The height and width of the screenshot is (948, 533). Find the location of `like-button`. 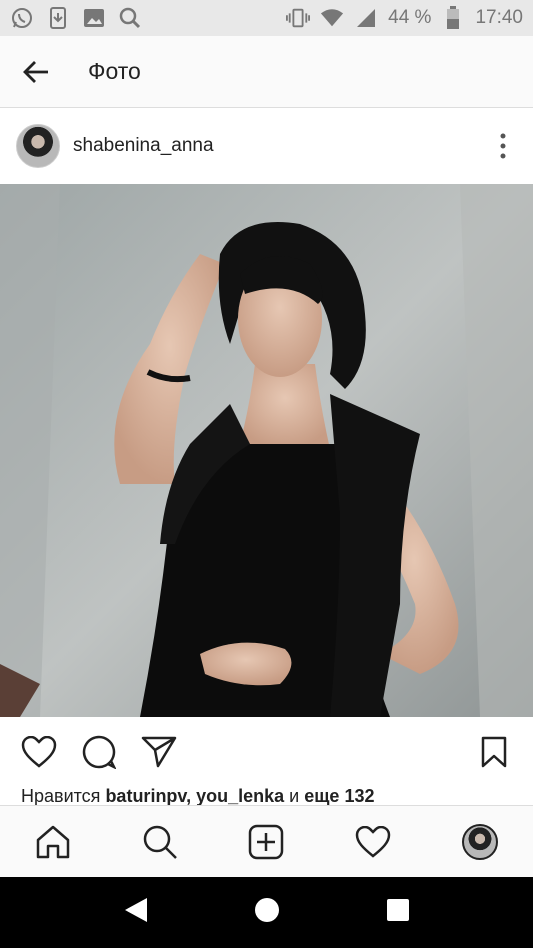

like-button is located at coordinates (39, 752).